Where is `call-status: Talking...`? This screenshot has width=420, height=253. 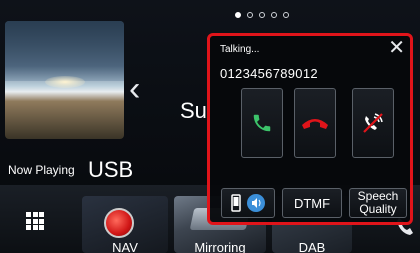 call-status: Talking... is located at coordinates (240, 49).